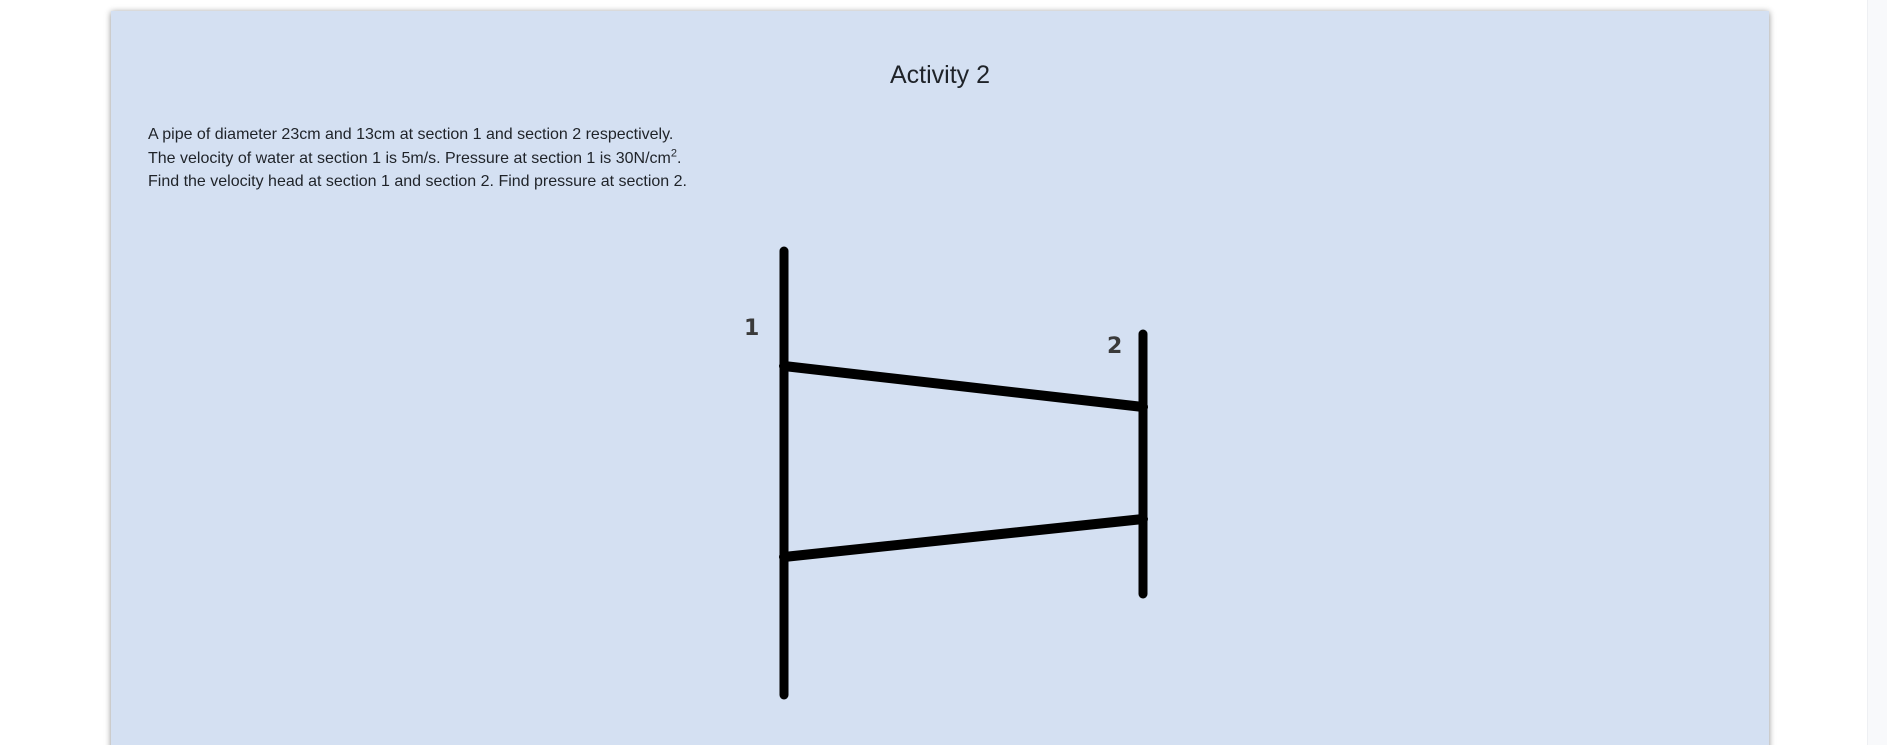 The width and height of the screenshot is (1887, 745). Describe the element at coordinates (963, 538) in the screenshot. I see `pipe-bottom-wall` at that location.